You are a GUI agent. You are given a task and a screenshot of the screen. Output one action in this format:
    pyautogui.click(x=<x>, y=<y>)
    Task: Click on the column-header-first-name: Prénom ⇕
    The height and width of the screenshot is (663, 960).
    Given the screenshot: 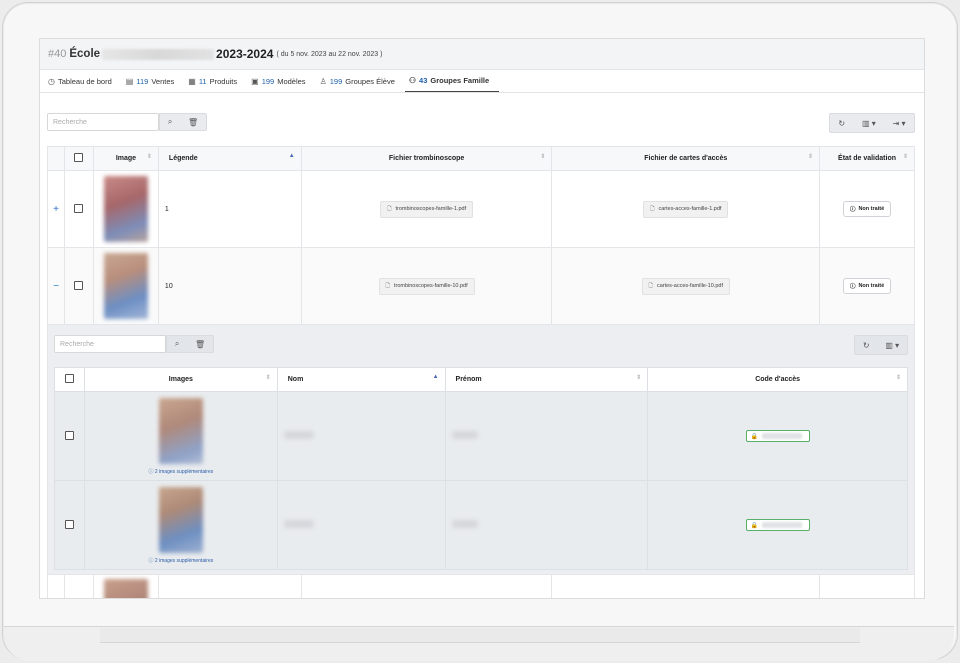 What is the action you would take?
    pyautogui.click(x=546, y=379)
    